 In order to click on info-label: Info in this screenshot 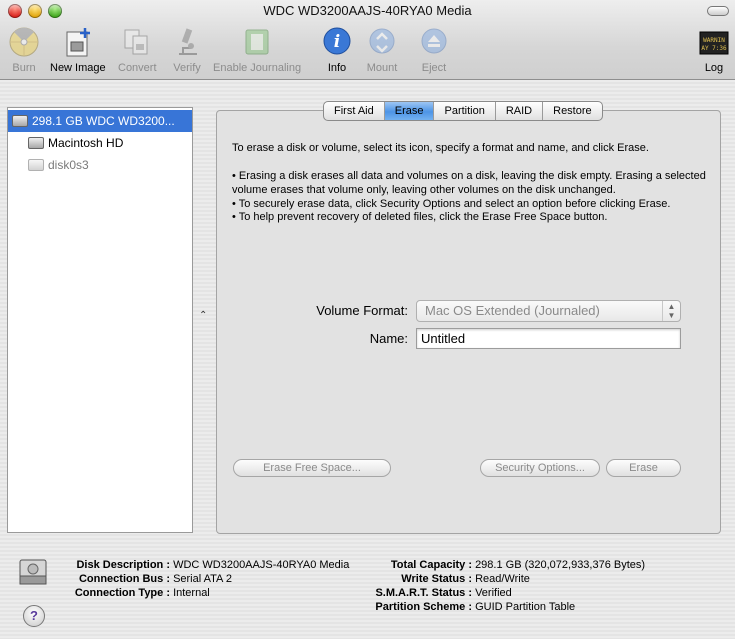, I will do `click(337, 68)`.